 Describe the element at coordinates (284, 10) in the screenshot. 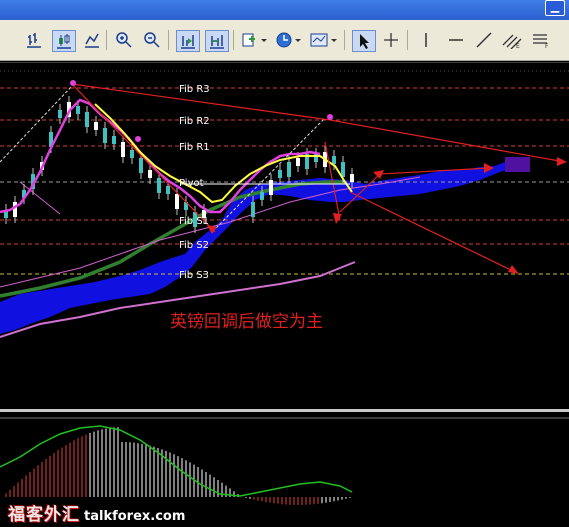

I see `window-titlebar: ▁` at that location.